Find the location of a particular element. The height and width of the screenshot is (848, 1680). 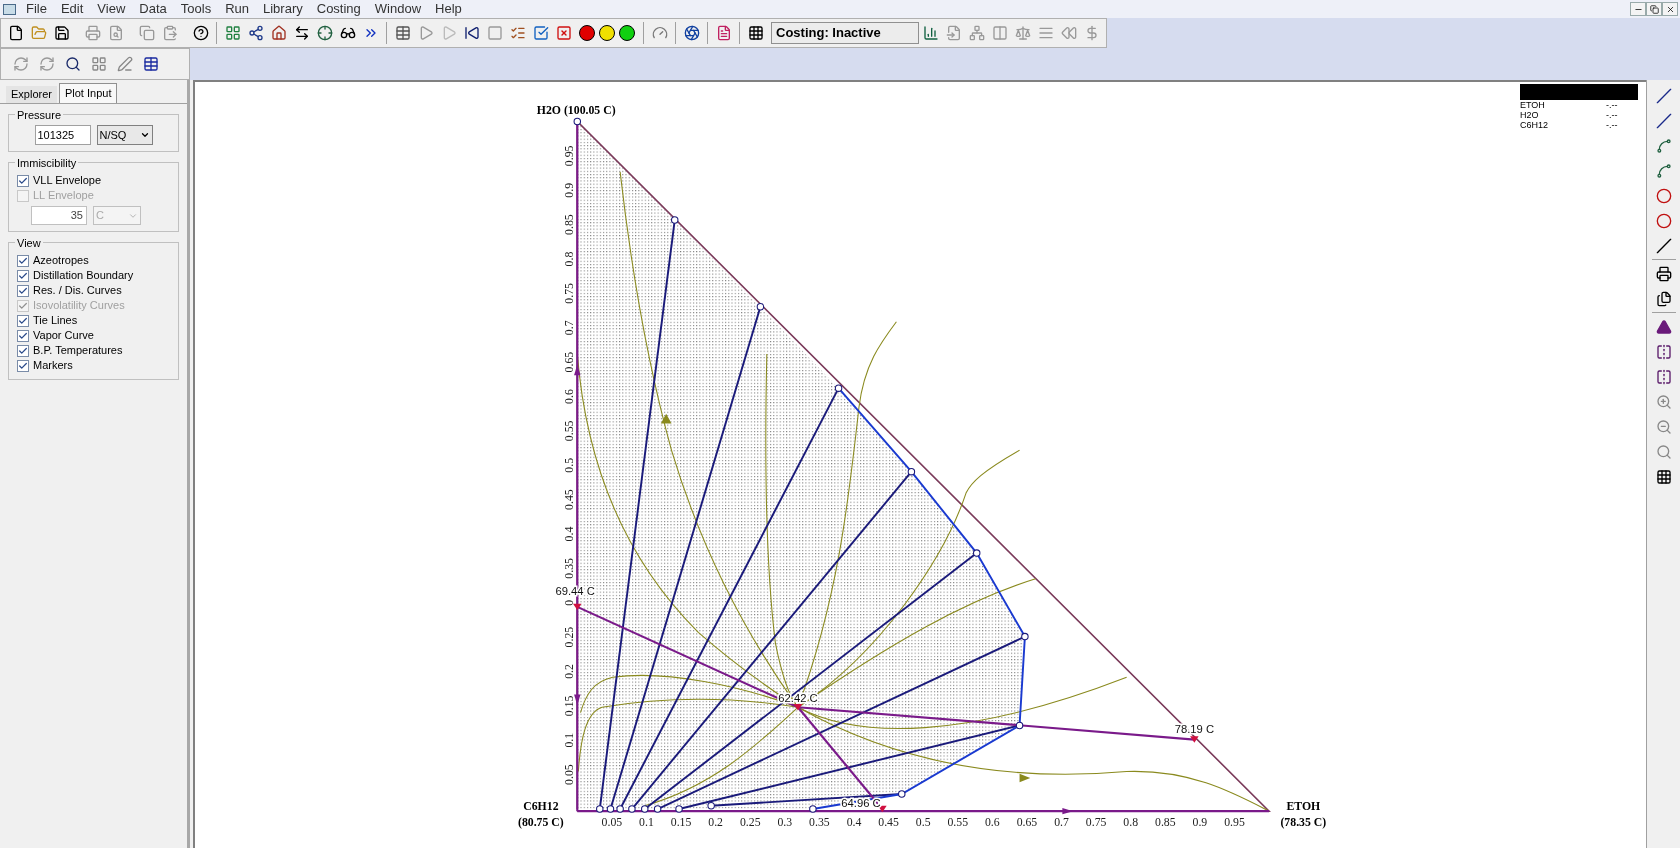

close-icon is located at coordinates (1670, 9).